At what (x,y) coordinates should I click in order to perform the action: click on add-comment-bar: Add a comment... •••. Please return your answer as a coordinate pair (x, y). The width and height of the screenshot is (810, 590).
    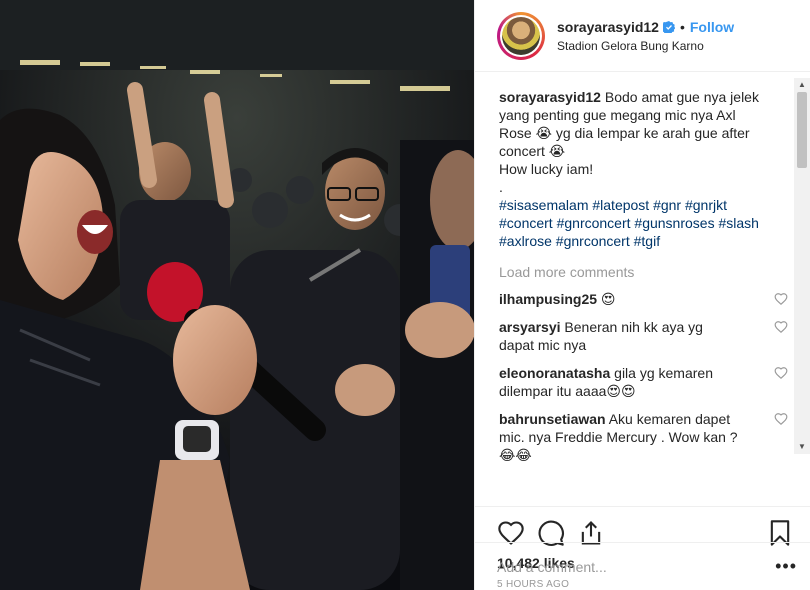
    Looking at the image, I should click on (642, 566).